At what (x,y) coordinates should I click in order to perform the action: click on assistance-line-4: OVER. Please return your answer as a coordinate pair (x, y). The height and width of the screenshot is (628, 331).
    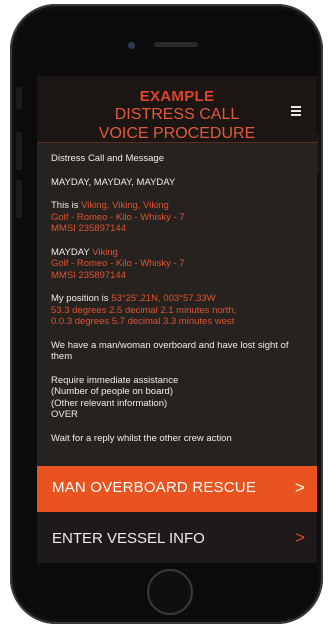
    Looking at the image, I should click on (64, 414).